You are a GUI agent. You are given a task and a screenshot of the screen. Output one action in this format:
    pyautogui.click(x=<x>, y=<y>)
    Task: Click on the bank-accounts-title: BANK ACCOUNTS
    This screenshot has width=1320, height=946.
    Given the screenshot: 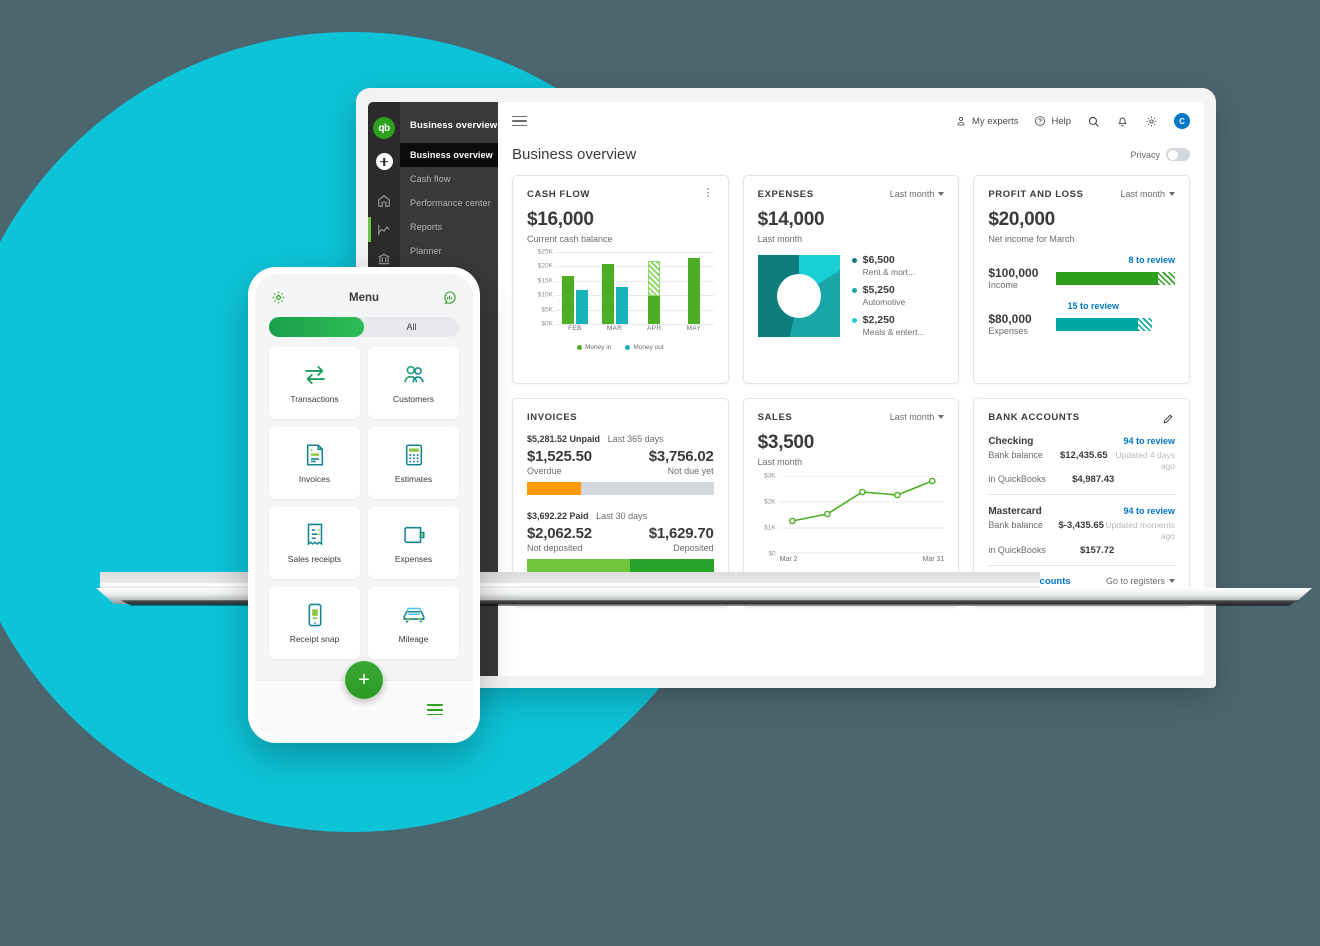 What is the action you would take?
    pyautogui.click(x=1034, y=417)
    